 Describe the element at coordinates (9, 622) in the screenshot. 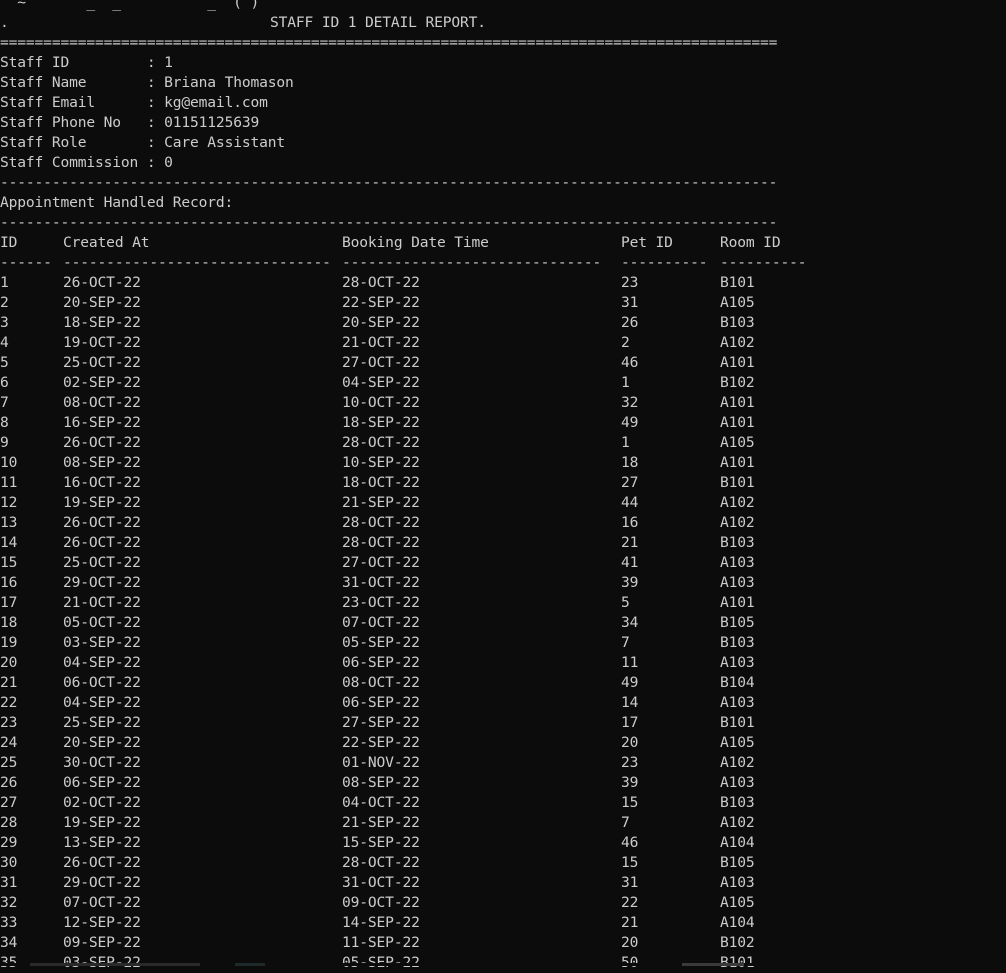

I see `cell-id: 18` at that location.